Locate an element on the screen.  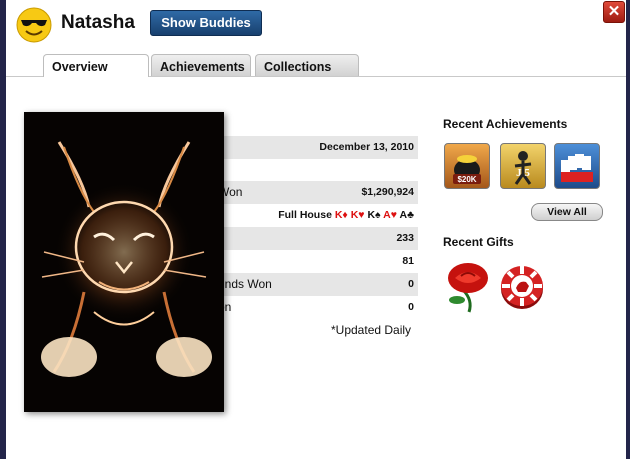
stat-row-hands-won: 81 is located at coordinates (317, 261).